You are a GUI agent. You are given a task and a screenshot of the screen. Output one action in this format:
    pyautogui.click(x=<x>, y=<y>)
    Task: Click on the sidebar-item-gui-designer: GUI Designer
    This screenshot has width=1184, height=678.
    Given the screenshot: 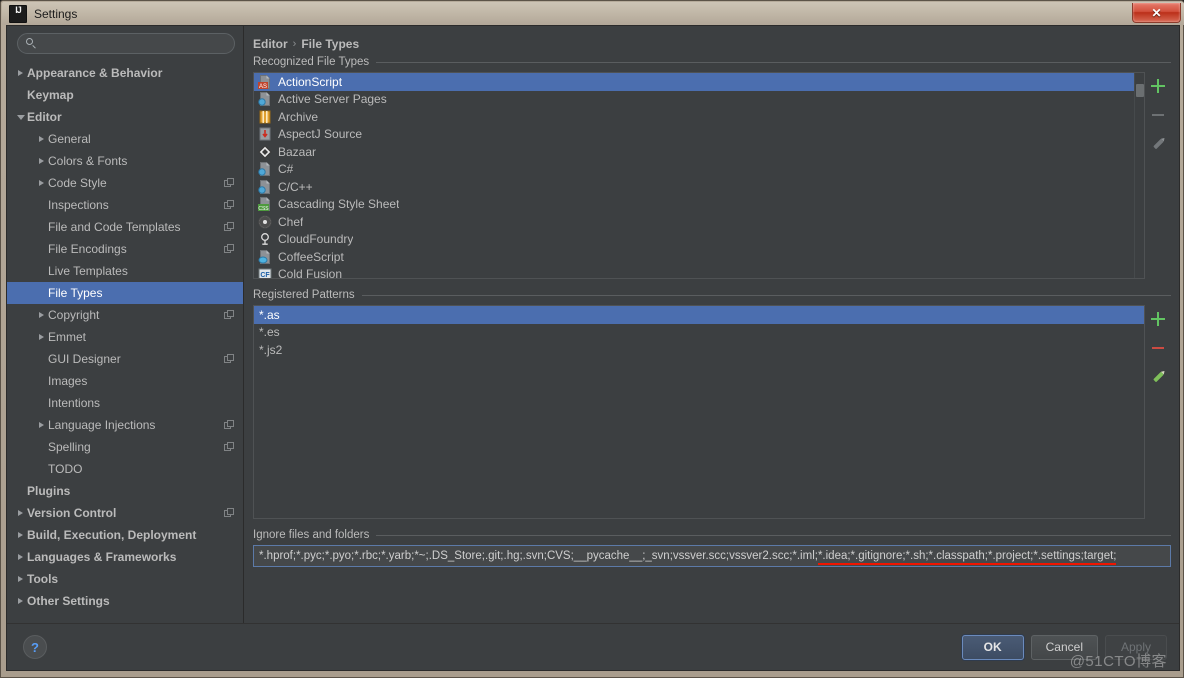 What is the action you would take?
    pyautogui.click(x=125, y=359)
    